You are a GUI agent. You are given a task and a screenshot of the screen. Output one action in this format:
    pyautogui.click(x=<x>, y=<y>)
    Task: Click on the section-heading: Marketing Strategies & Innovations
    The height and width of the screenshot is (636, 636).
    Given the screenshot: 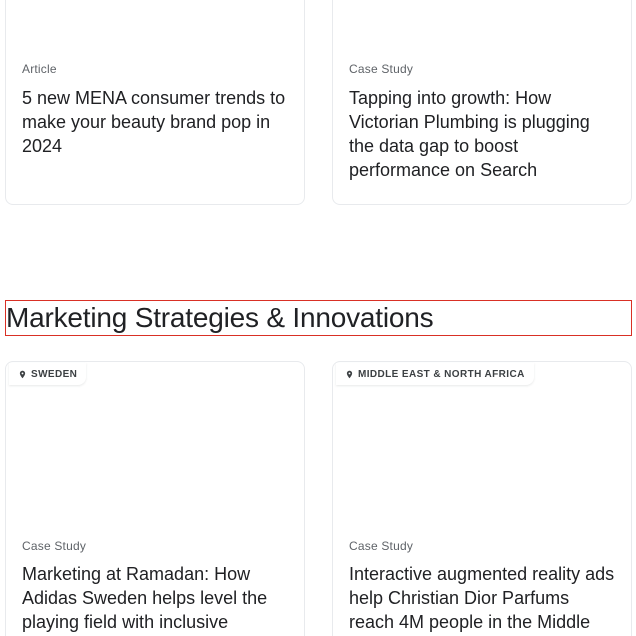 What is the action you would take?
    pyautogui.click(x=220, y=317)
    